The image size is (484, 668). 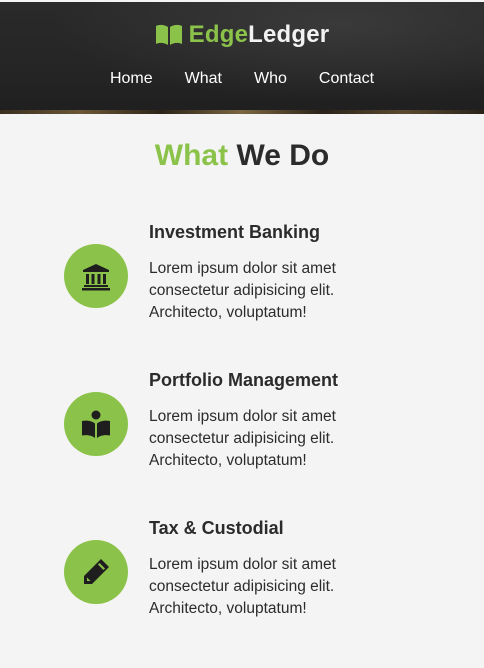 I want to click on service-title: Tax & Custodial, so click(x=216, y=528).